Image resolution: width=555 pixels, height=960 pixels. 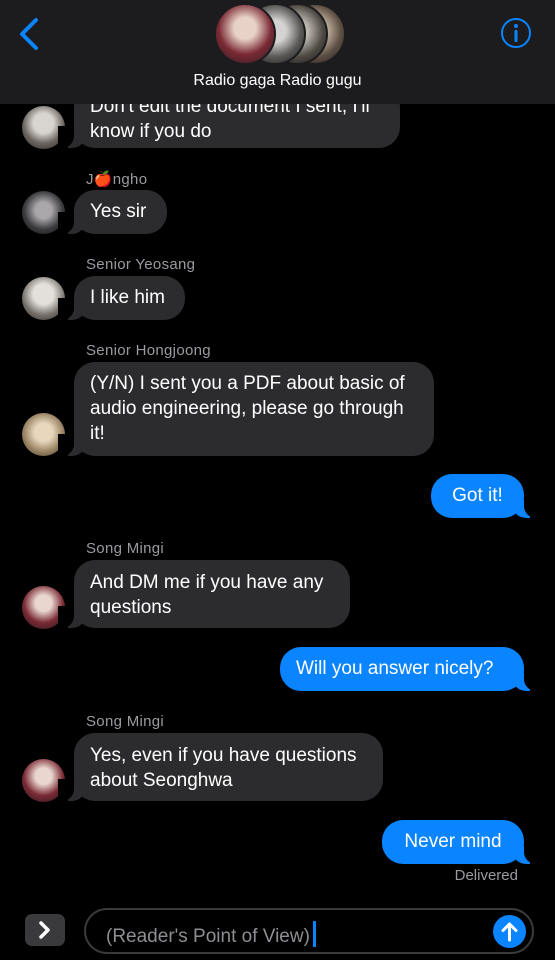 I want to click on apps-button, so click(x=45, y=930).